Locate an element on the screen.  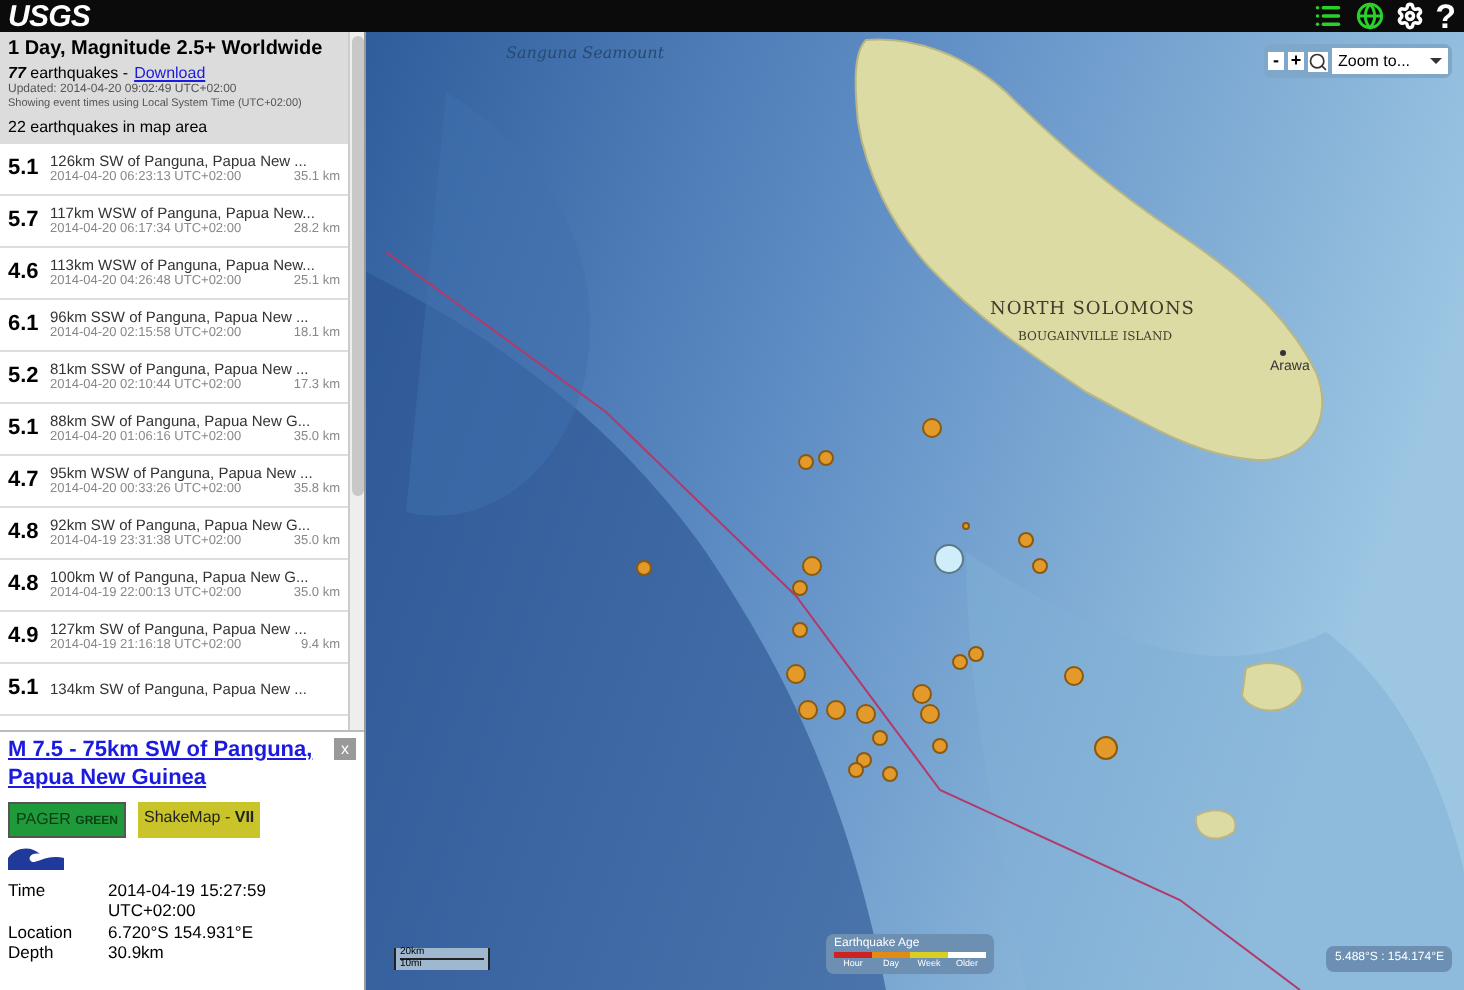
download-link: Download is located at coordinates (170, 73).